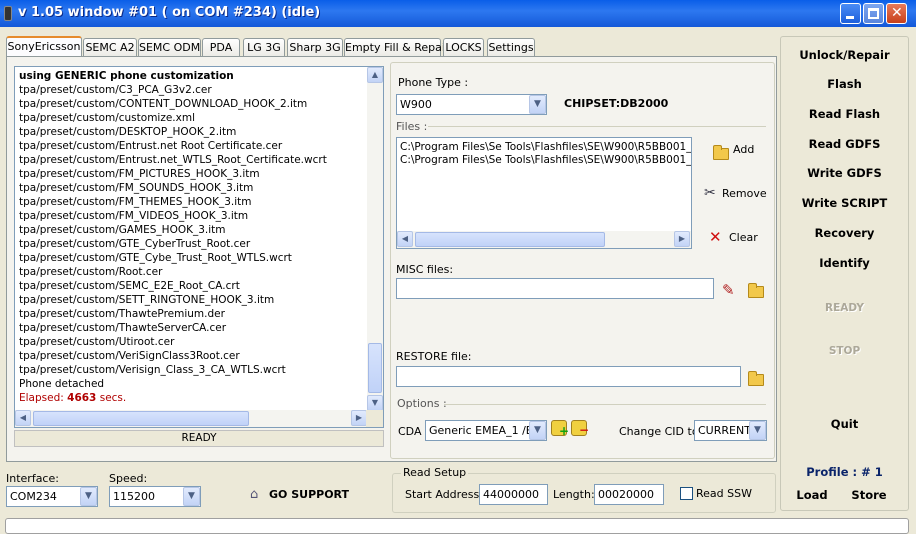 The width and height of the screenshot is (916, 534). Describe the element at coordinates (375, 368) in the screenshot. I see `log-vscroll-thumb` at that location.